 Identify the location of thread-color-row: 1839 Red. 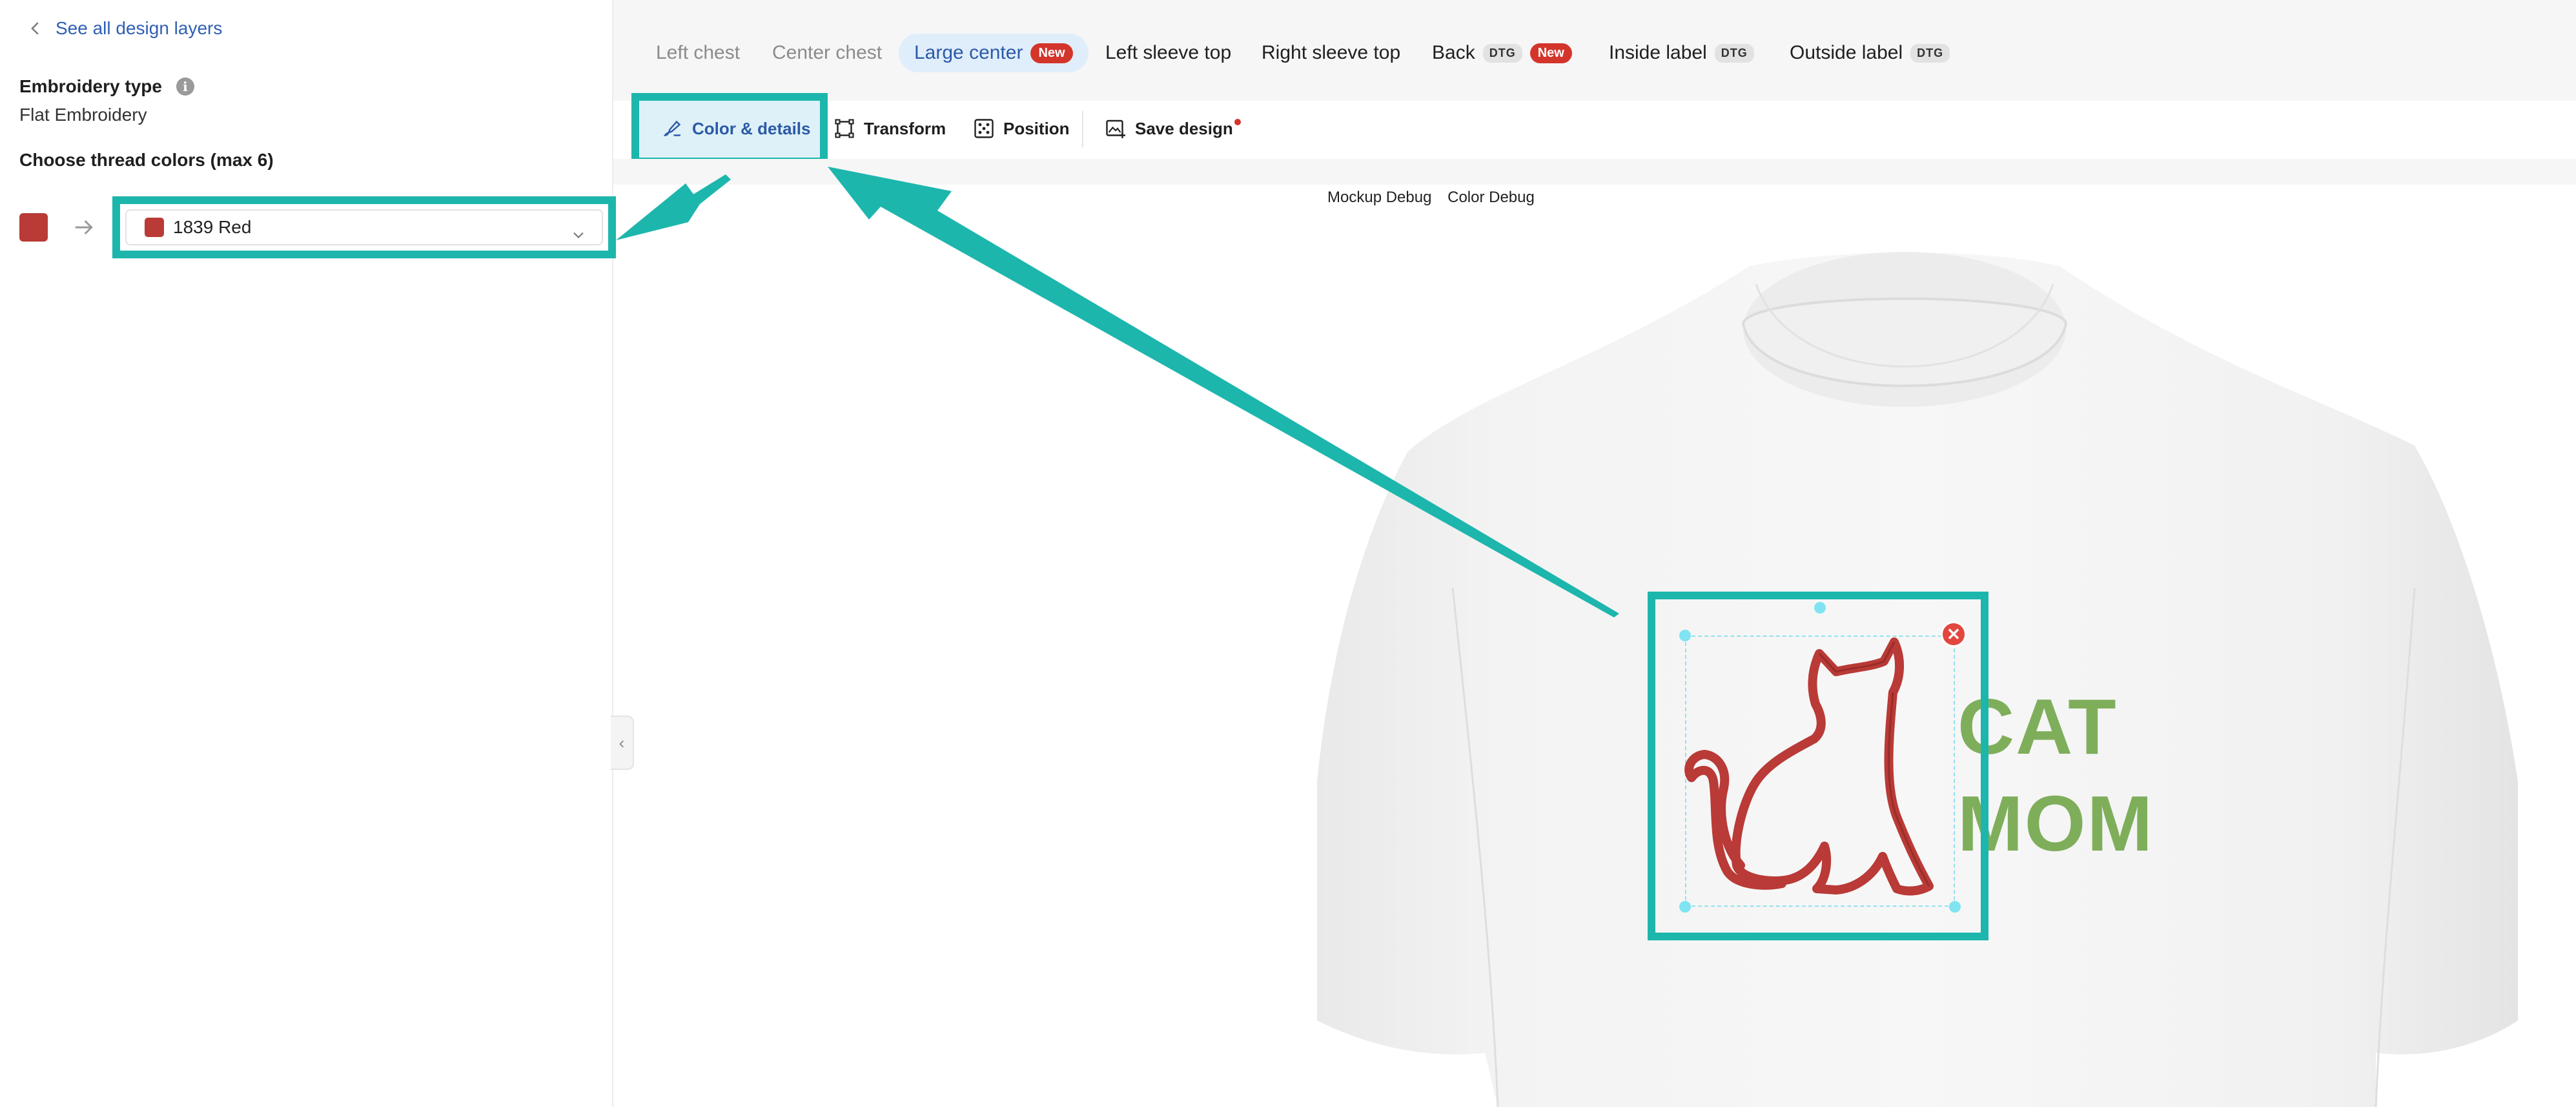
(318, 227).